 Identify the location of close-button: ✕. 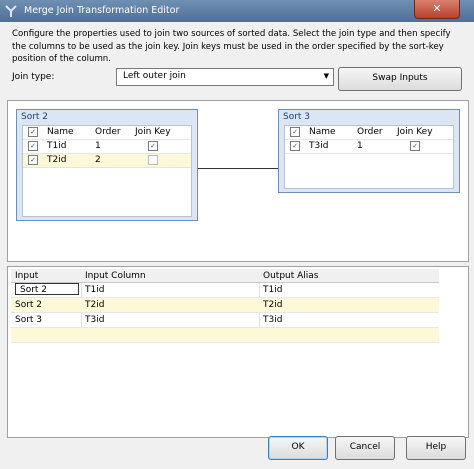
(437, 9).